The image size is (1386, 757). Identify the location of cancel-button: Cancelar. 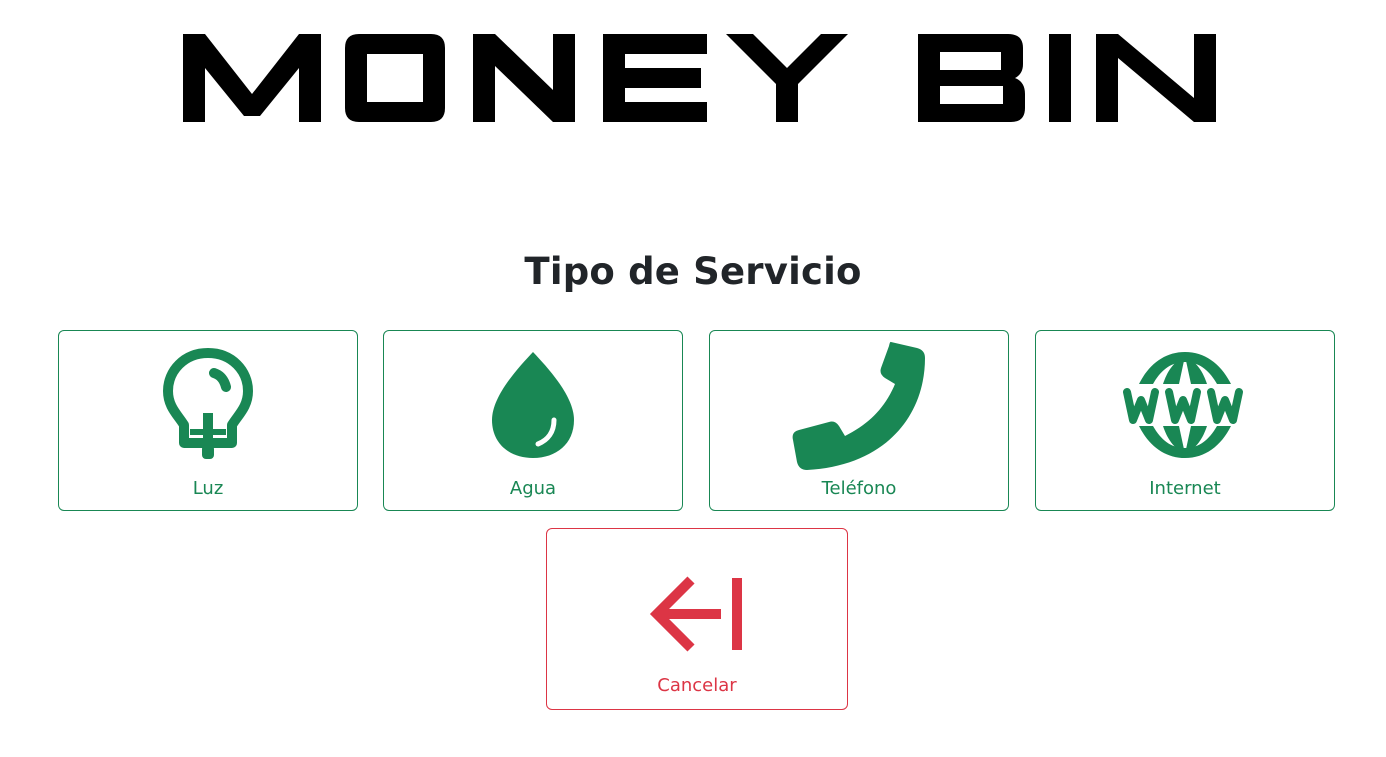
(697, 619).